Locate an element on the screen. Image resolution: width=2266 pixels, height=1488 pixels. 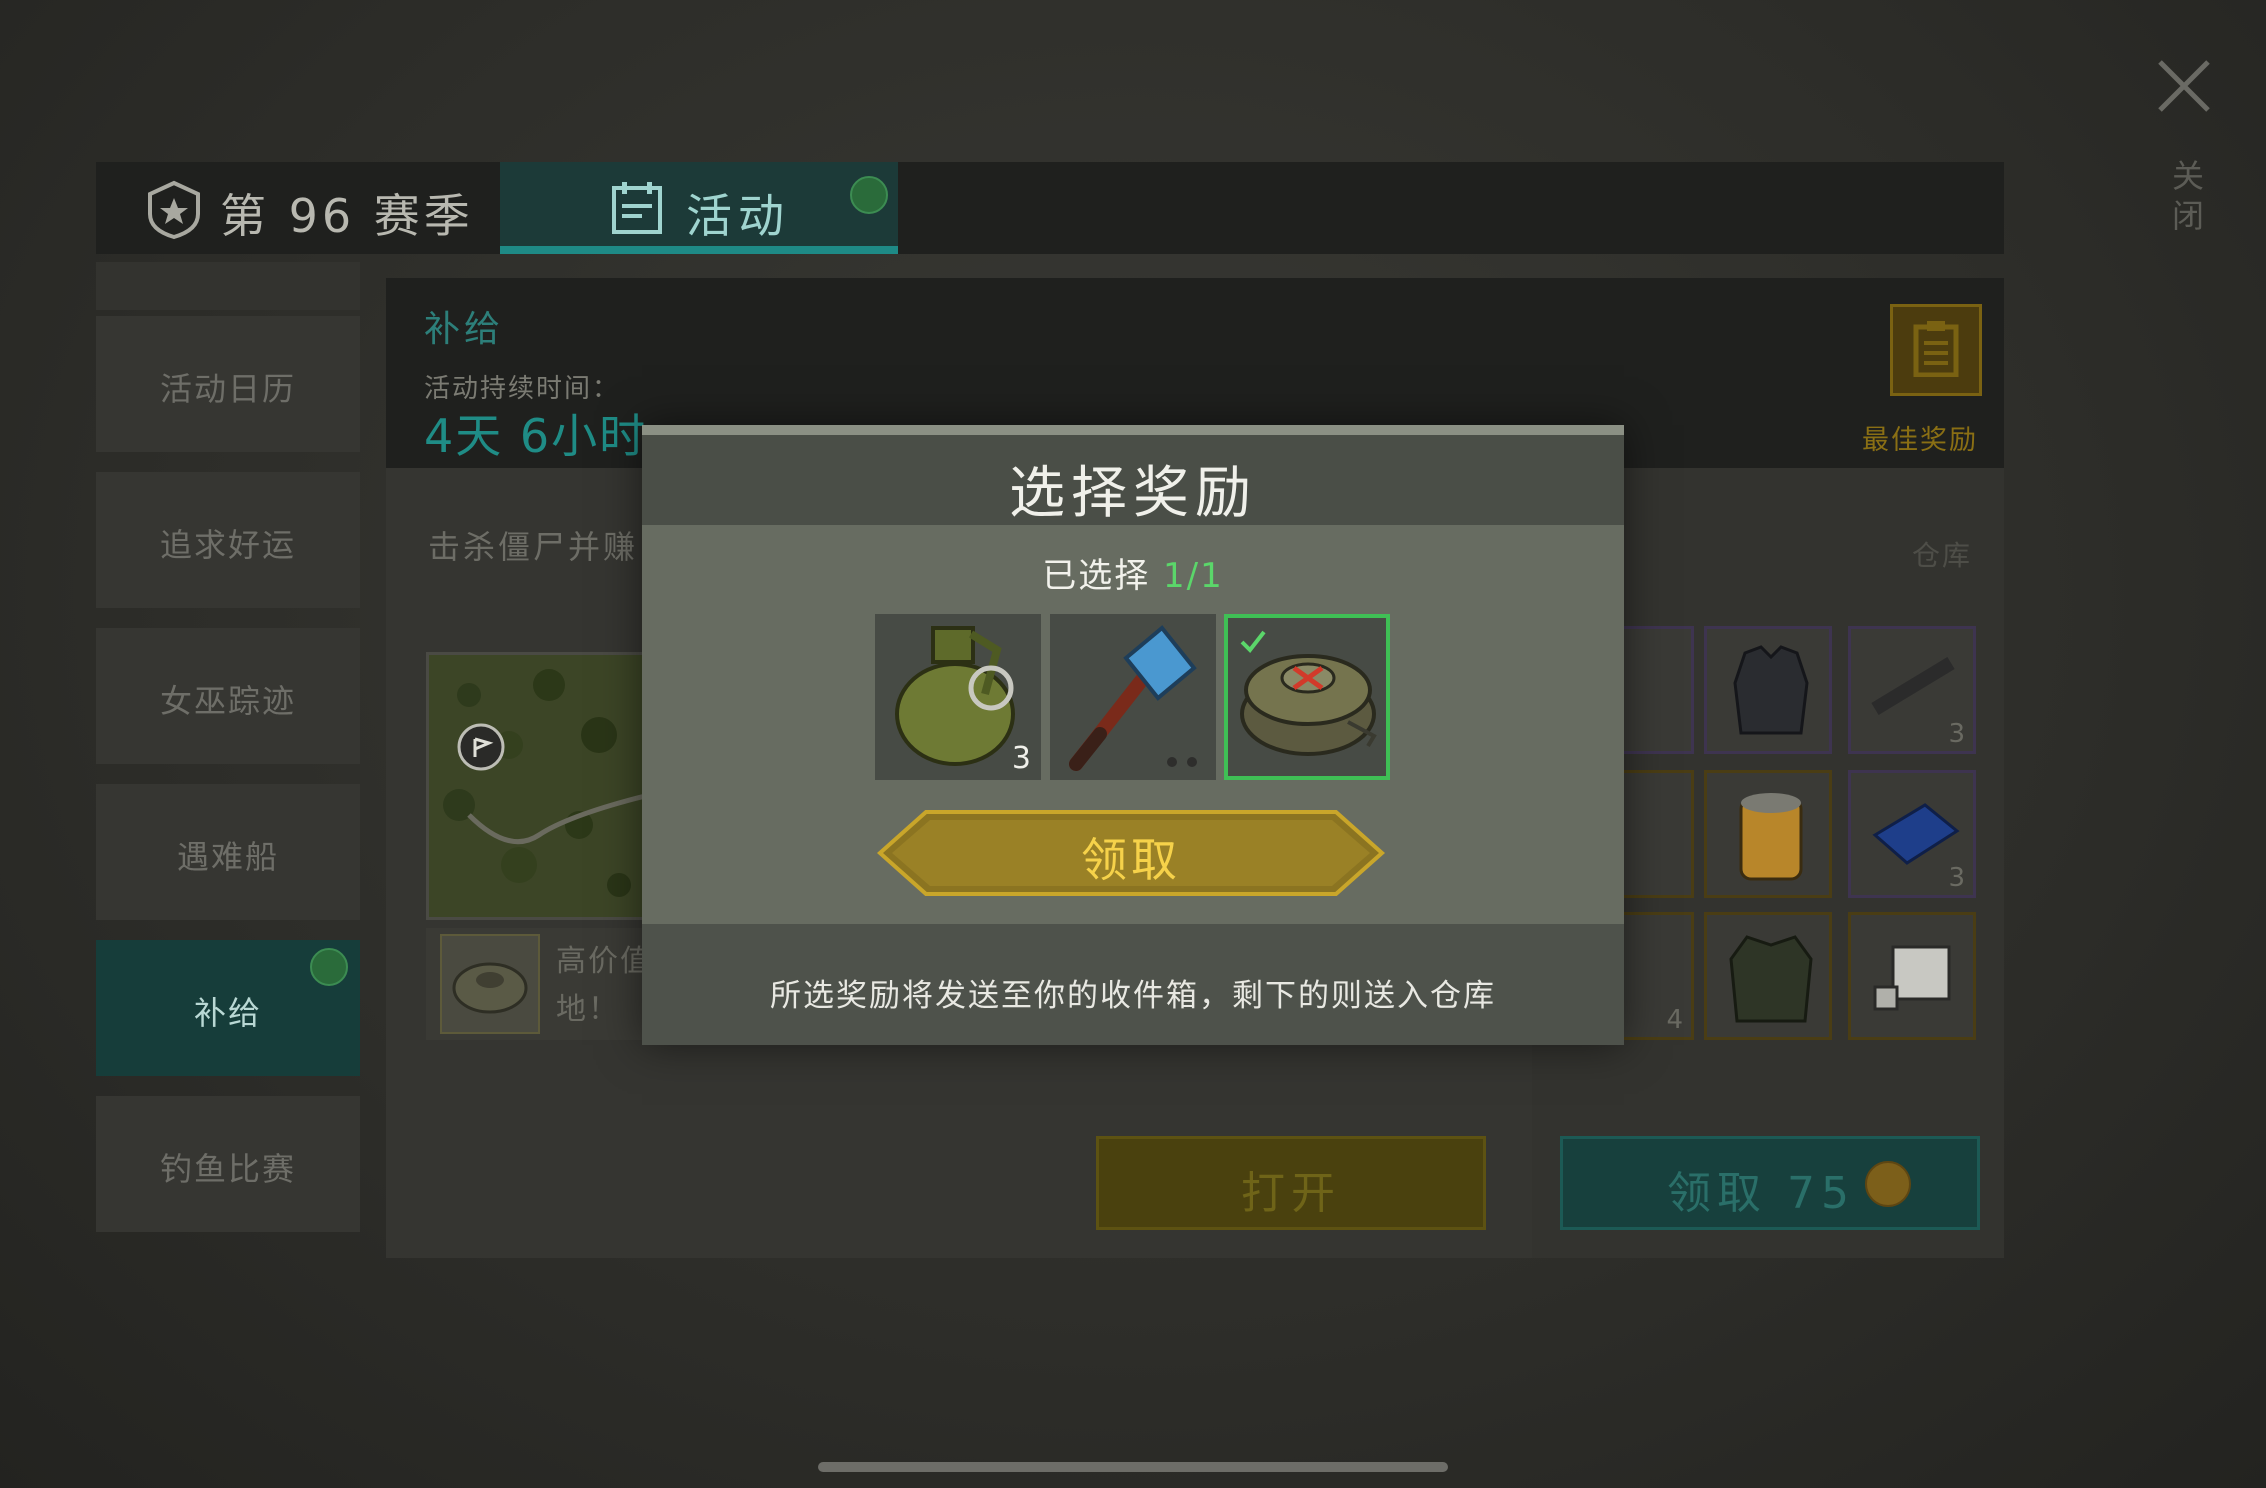
sidebar-item-calendar: 活动日历 is located at coordinates (228, 384).